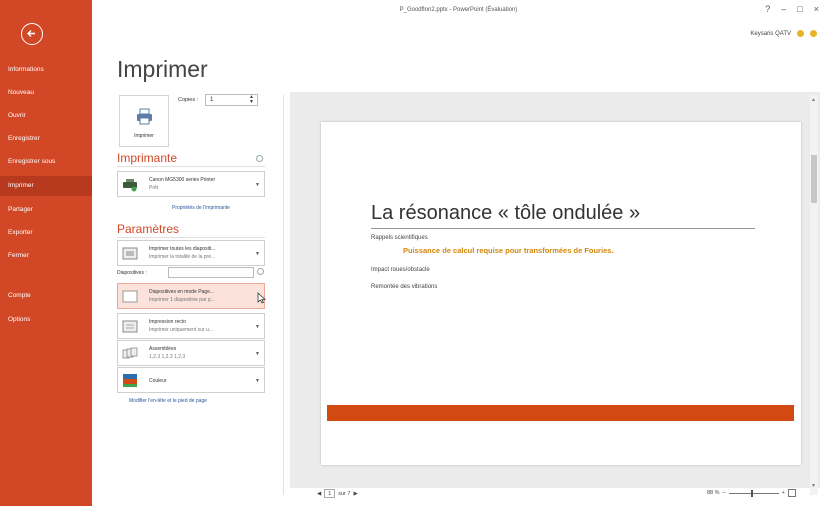 The width and height of the screenshot is (825, 506). What do you see at coordinates (130, 353) in the screenshot?
I see `collated-icon` at bounding box center [130, 353].